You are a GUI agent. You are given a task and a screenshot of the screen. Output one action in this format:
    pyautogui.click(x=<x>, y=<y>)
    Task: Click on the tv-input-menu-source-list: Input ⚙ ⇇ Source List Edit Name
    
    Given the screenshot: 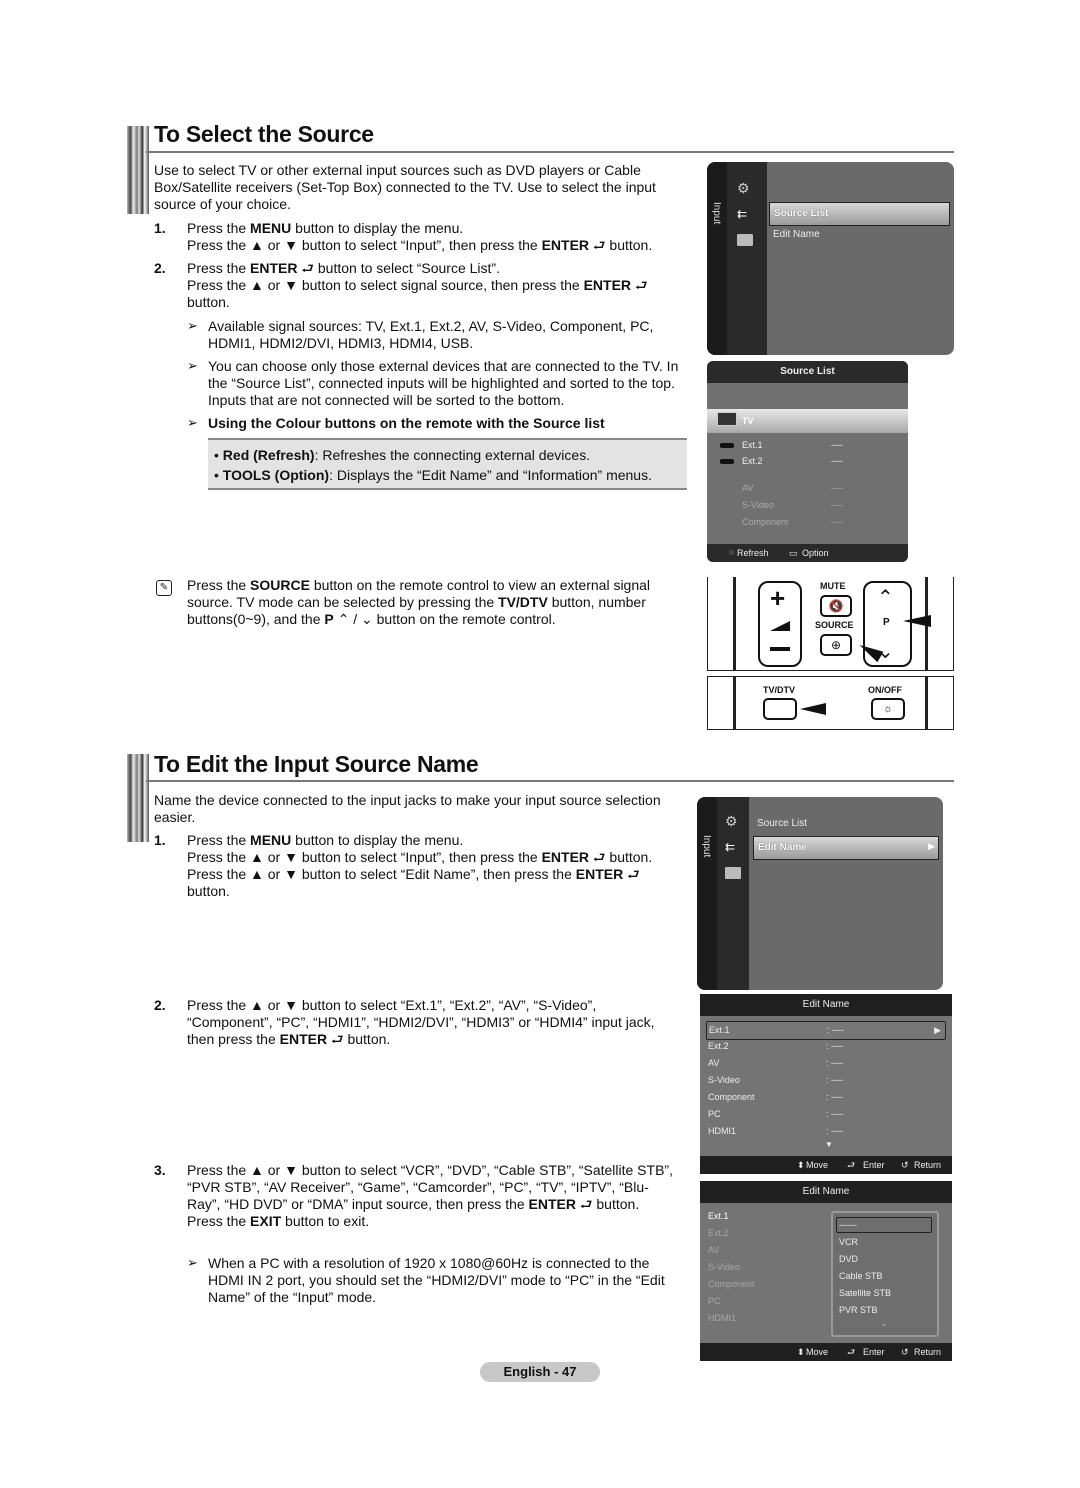 What is the action you would take?
    pyautogui.click(x=830, y=258)
    